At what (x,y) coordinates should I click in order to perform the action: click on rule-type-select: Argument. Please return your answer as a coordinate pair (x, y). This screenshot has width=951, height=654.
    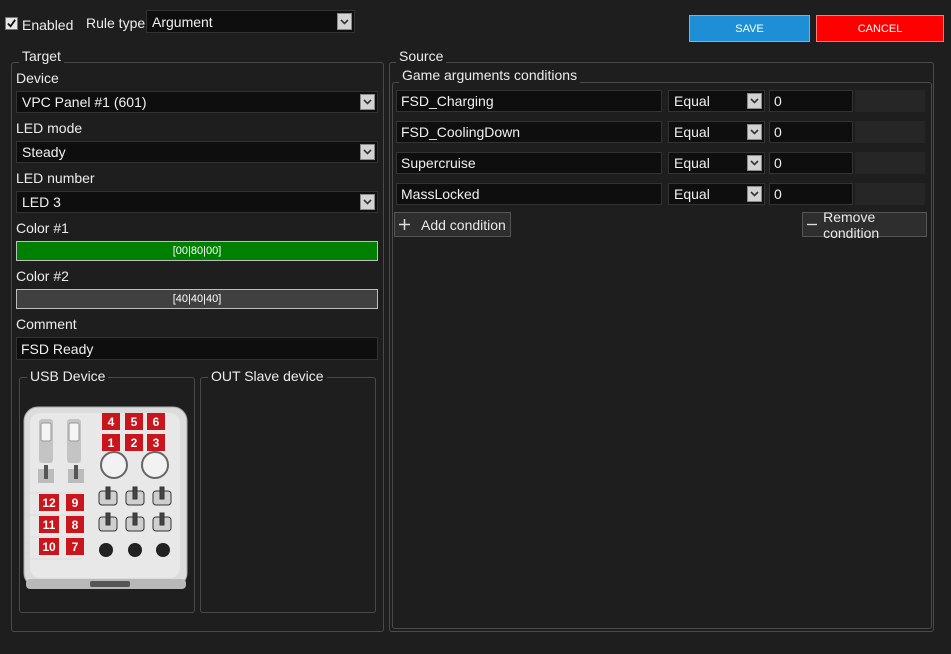
    Looking at the image, I should click on (250, 21).